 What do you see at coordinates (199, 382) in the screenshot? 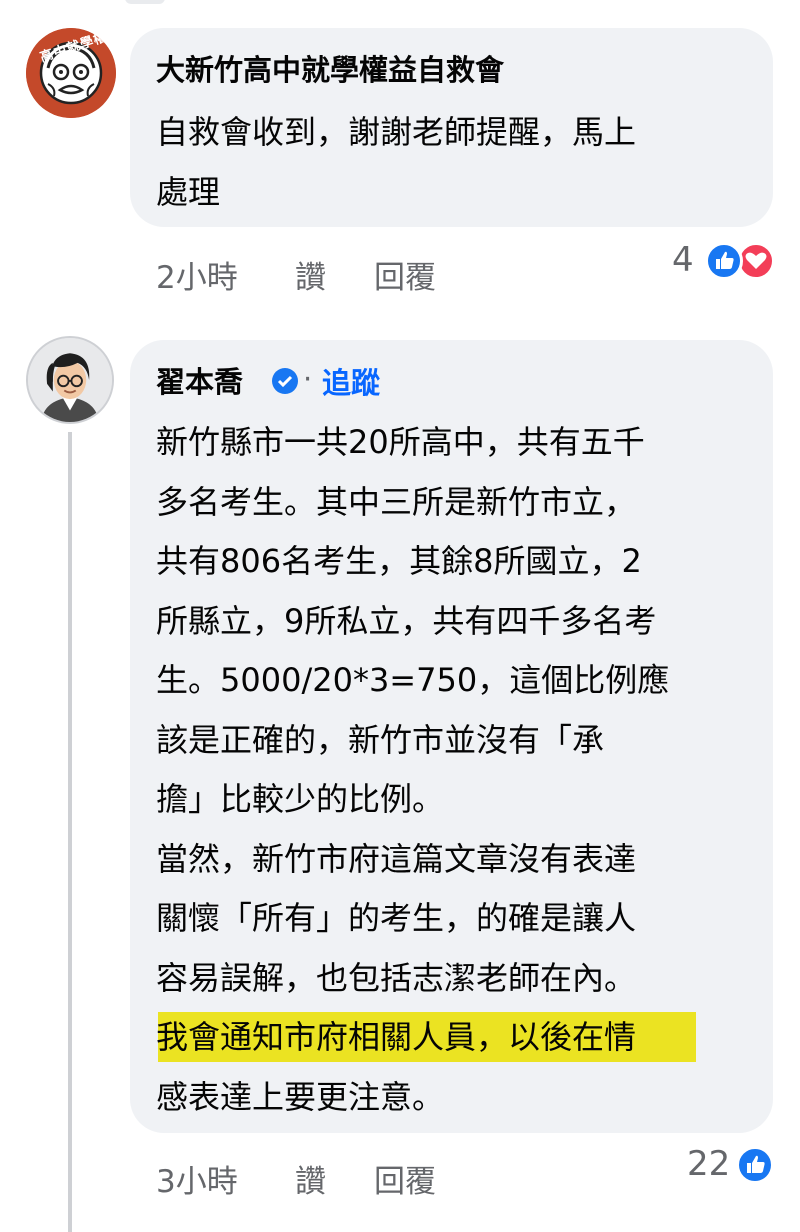
I see `comment-author: 翟本喬` at bounding box center [199, 382].